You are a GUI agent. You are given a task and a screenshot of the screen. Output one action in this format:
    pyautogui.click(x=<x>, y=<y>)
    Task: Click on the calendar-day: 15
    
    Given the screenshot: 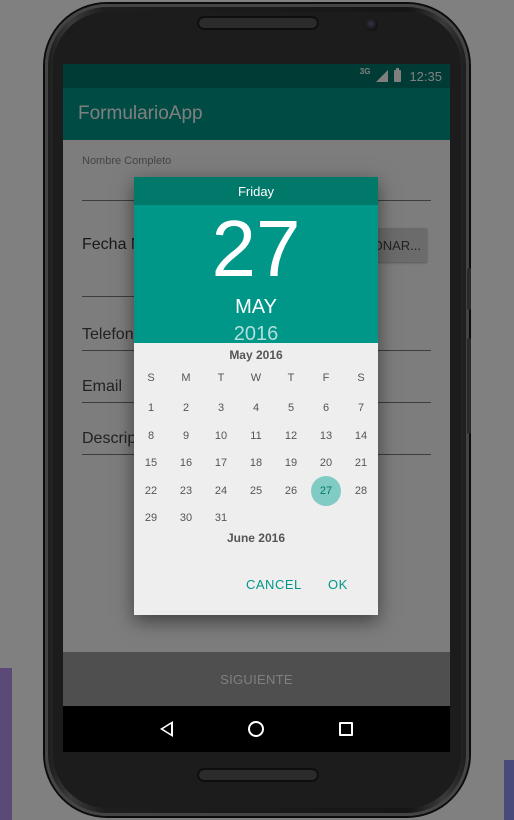 What is the action you would take?
    pyautogui.click(x=151, y=463)
    